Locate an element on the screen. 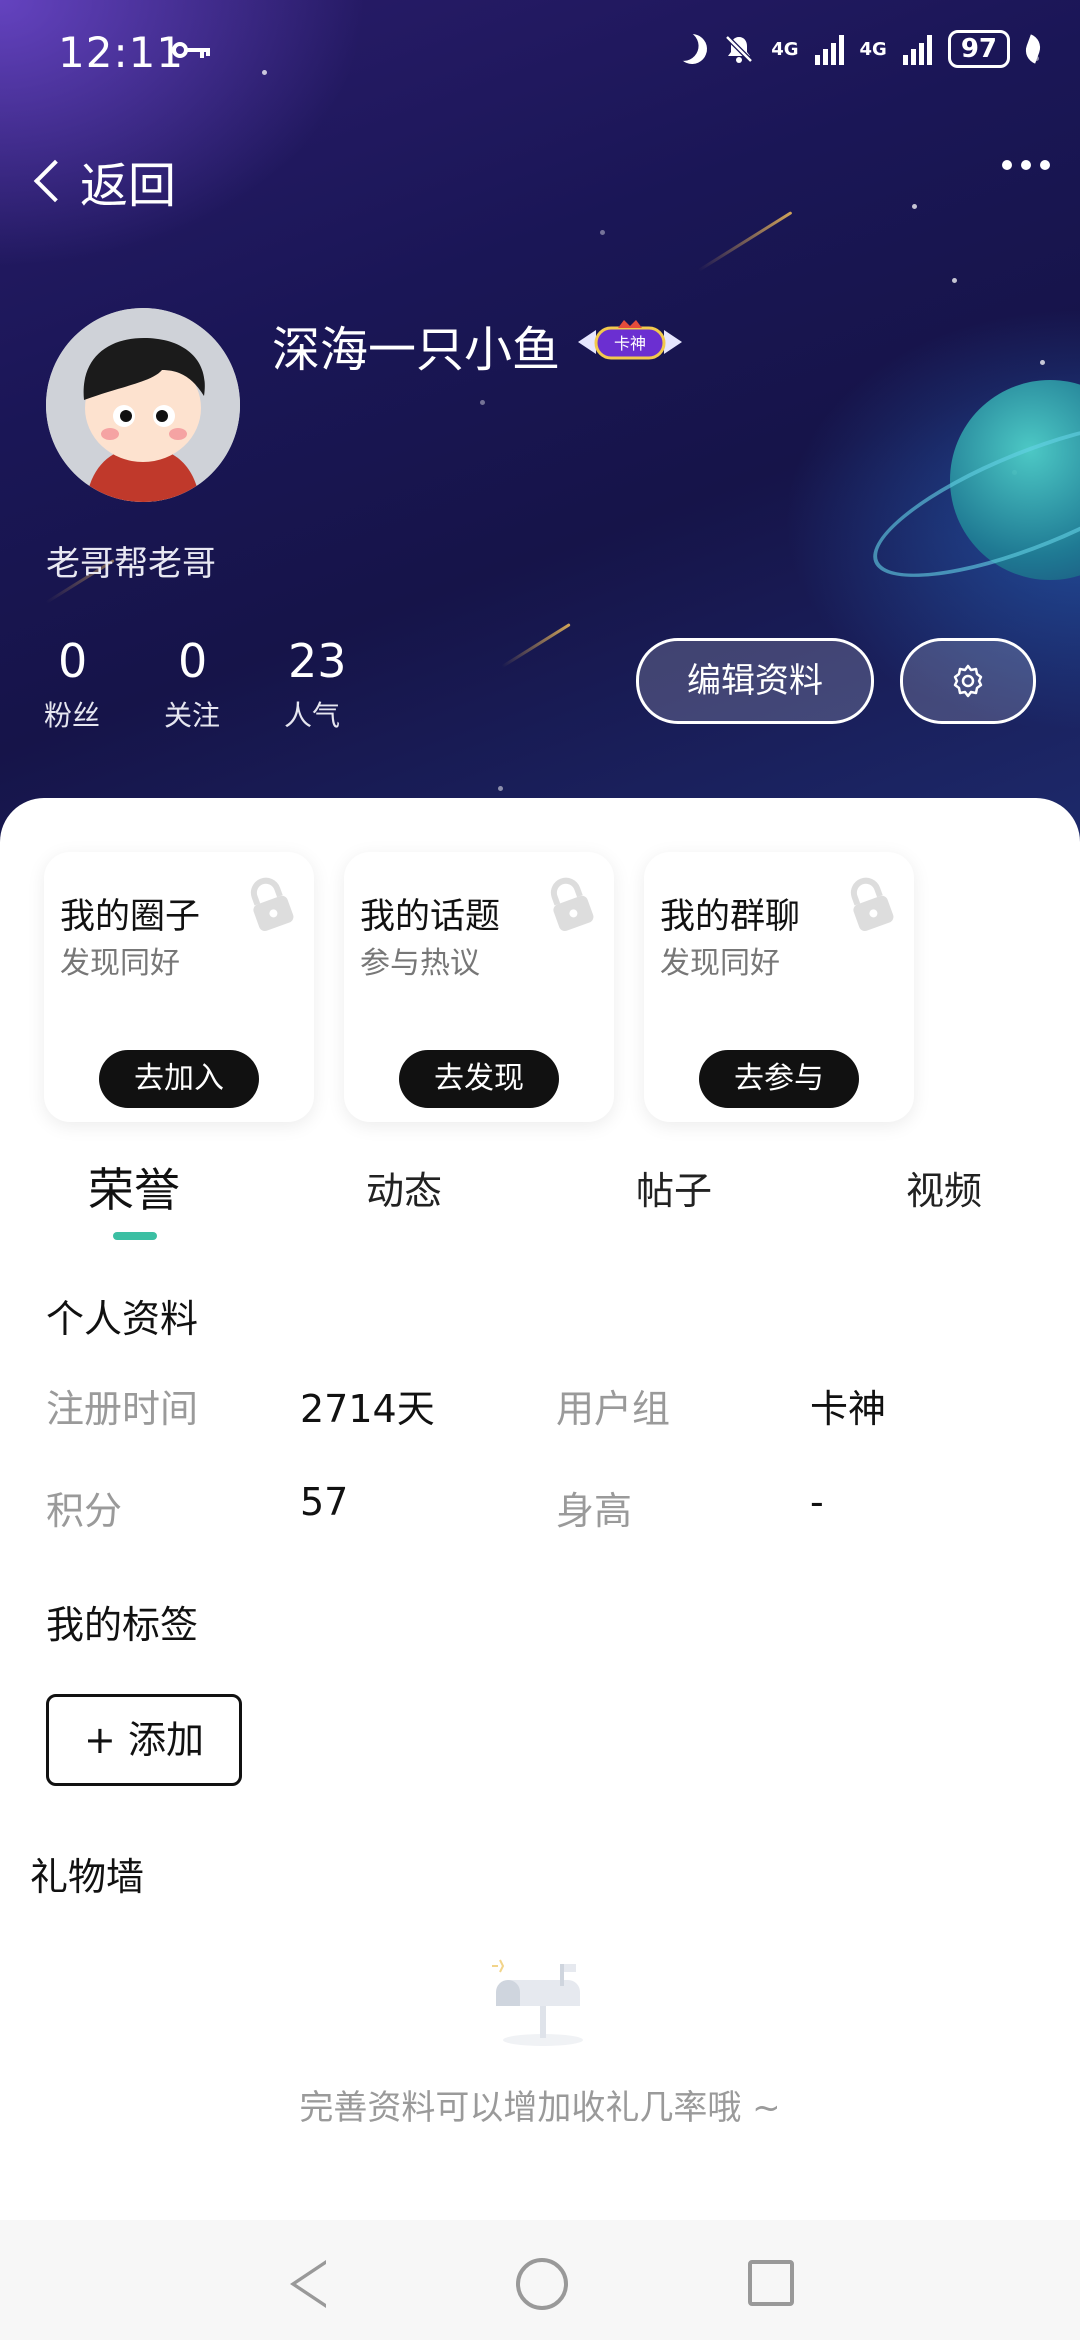 This screenshot has width=1080, height=2340. card-subtitle: 参与热议 is located at coordinates (420, 963).